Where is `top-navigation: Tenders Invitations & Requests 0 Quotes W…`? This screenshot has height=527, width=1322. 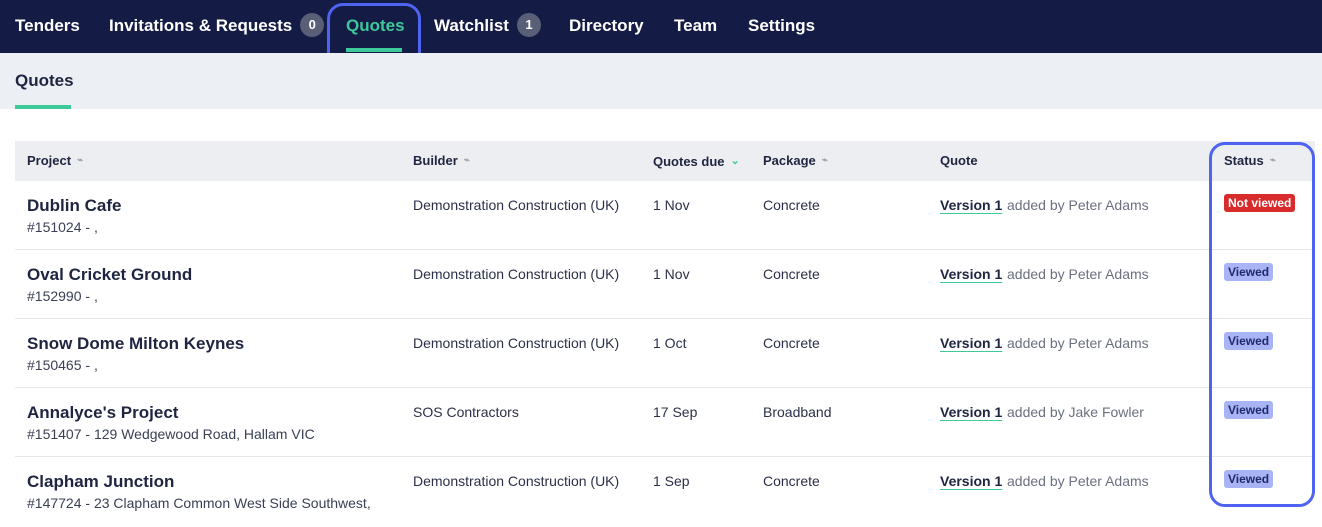
top-navigation: Tenders Invitations & Requests 0 Quotes W… is located at coordinates (661, 26).